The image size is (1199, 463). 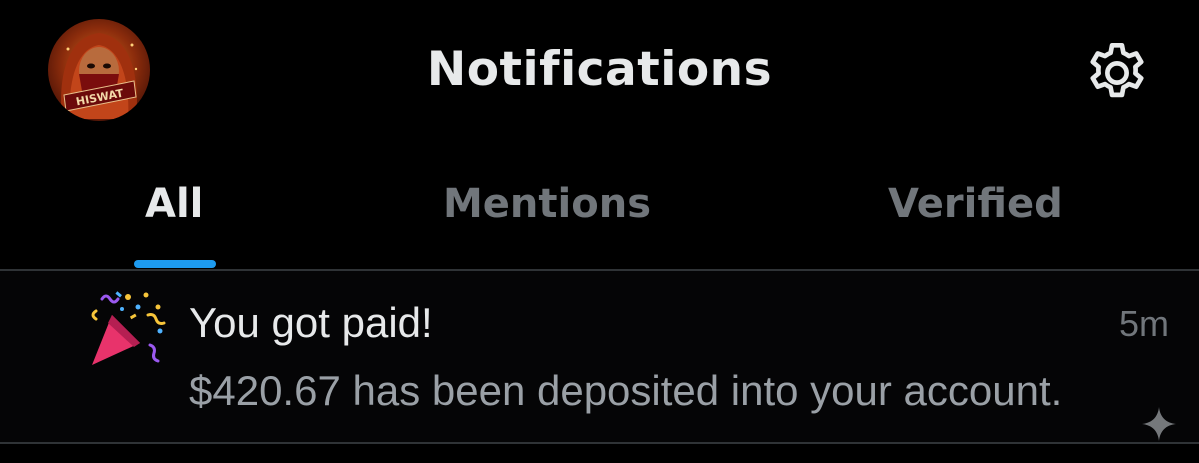 What do you see at coordinates (1159, 424) in the screenshot?
I see `sparkle-icon` at bounding box center [1159, 424].